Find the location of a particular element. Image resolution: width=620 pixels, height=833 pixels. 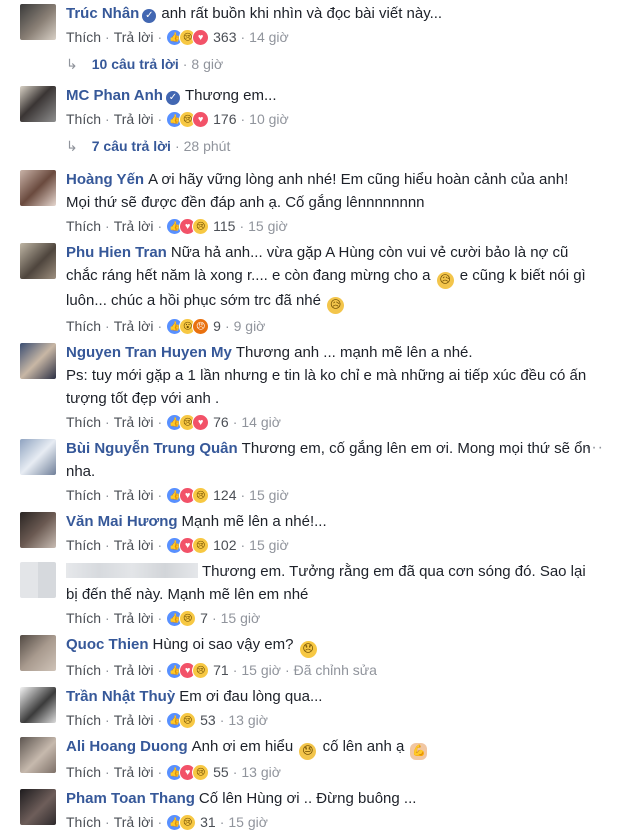

reaction-count: 53 is located at coordinates (208, 720).